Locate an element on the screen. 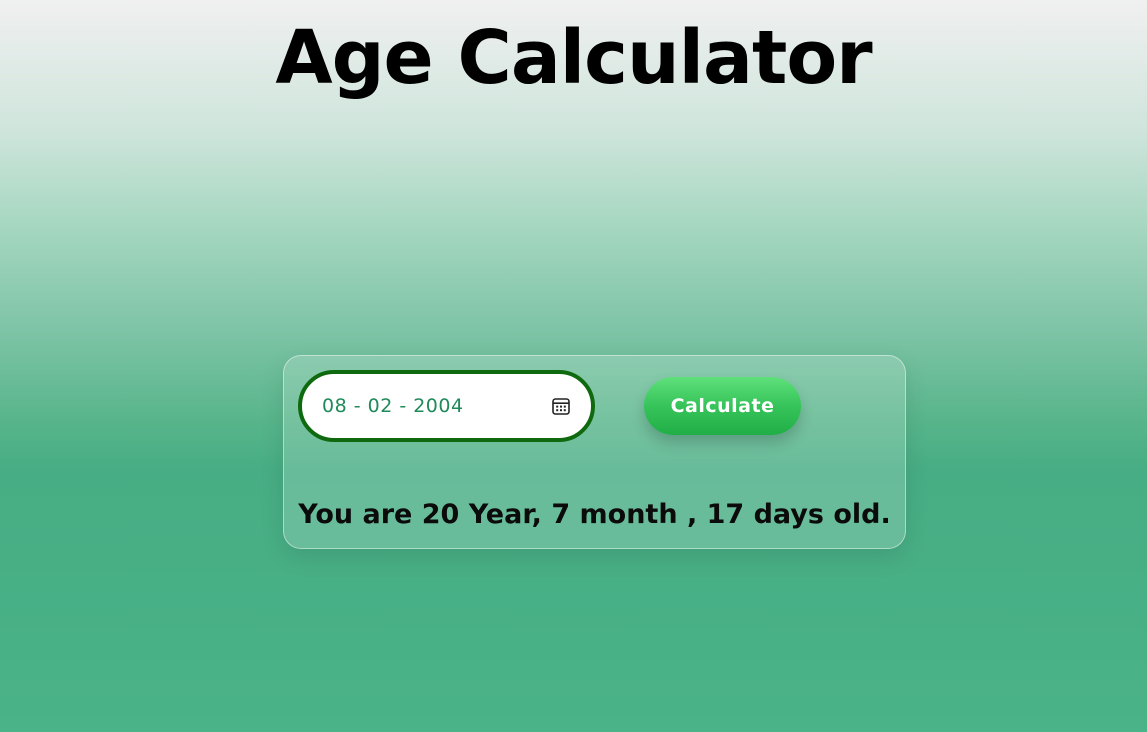 This screenshot has width=1147, height=732. birthdate-input: 08 - 02 - 2004 is located at coordinates (446, 406).